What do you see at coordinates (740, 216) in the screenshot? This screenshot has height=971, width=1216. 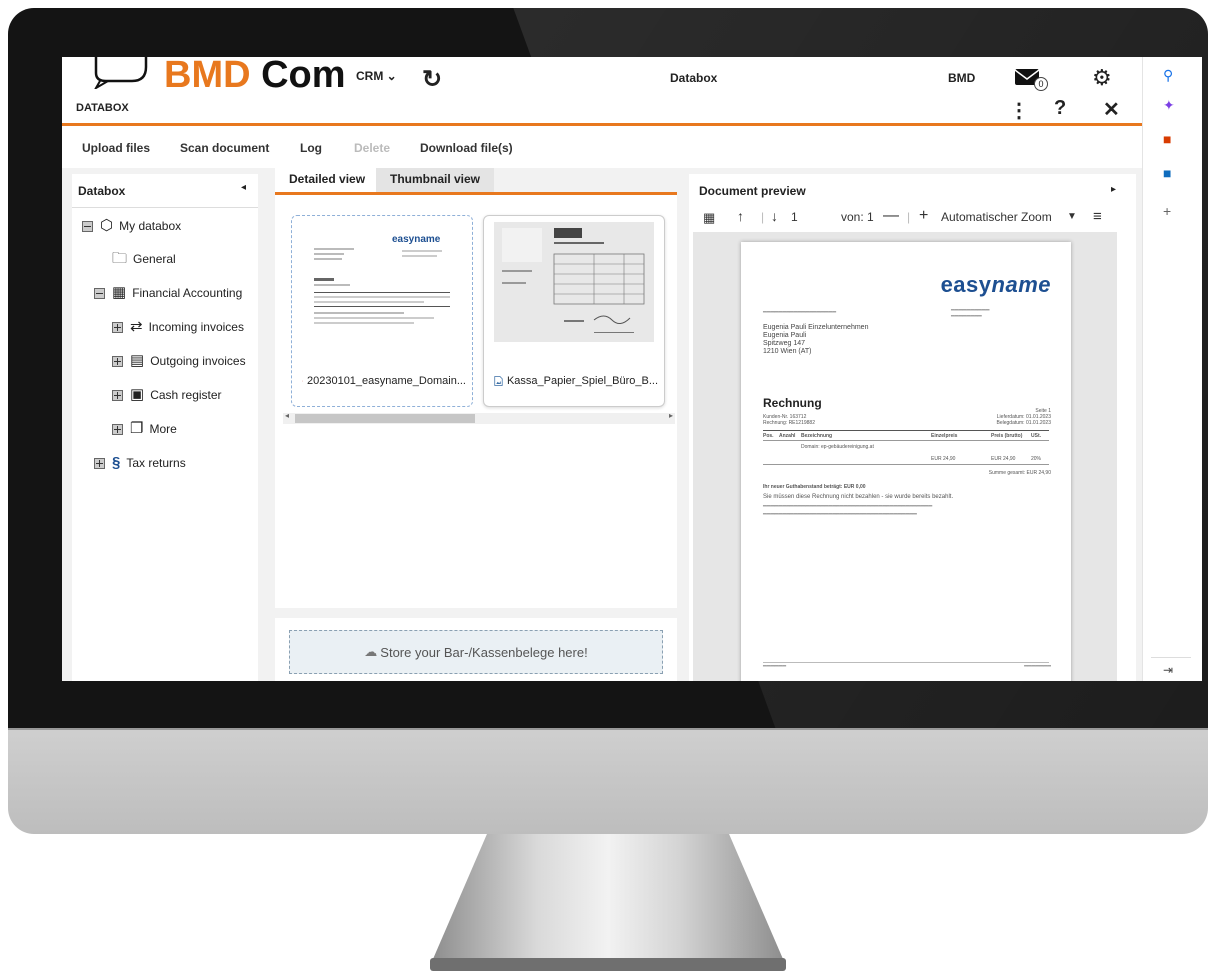 I see `previous-page-icon: ↑` at bounding box center [740, 216].